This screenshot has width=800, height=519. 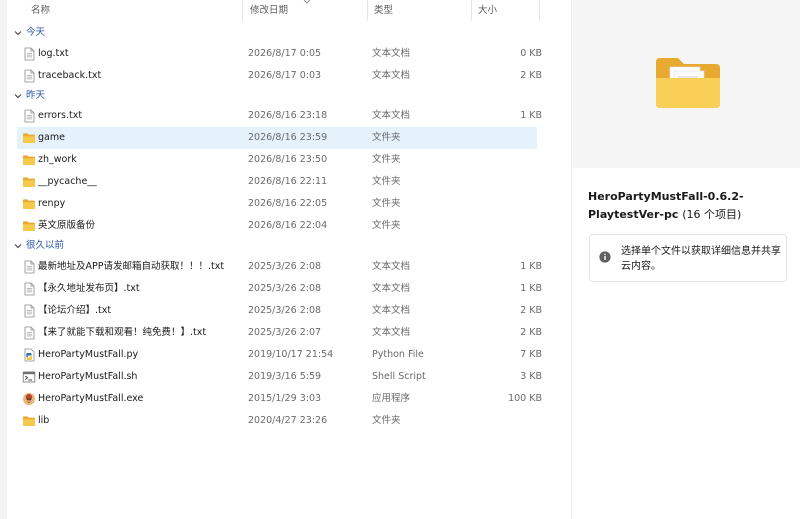 What do you see at coordinates (45, 245) in the screenshot?
I see `group-label: 很久以前` at bounding box center [45, 245].